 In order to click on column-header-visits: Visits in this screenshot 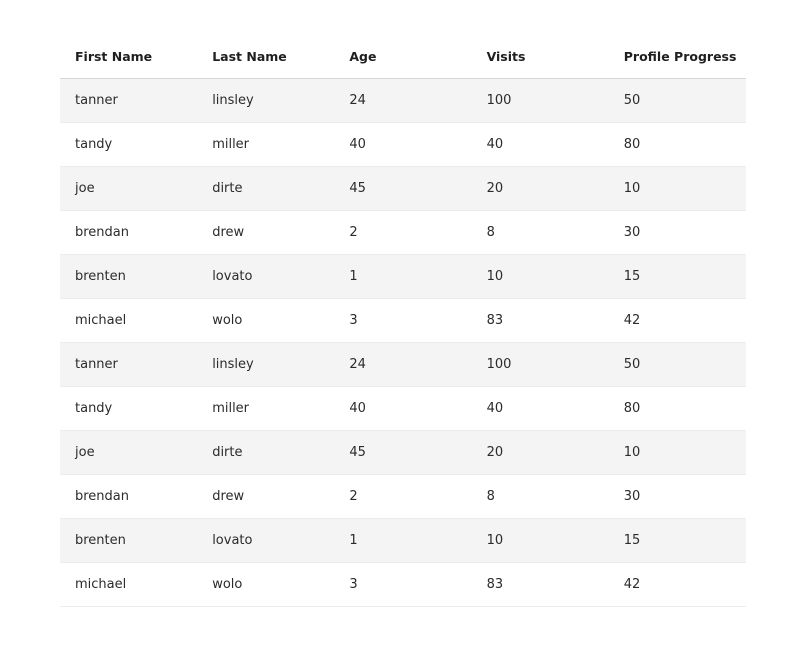, I will do `click(540, 57)`.